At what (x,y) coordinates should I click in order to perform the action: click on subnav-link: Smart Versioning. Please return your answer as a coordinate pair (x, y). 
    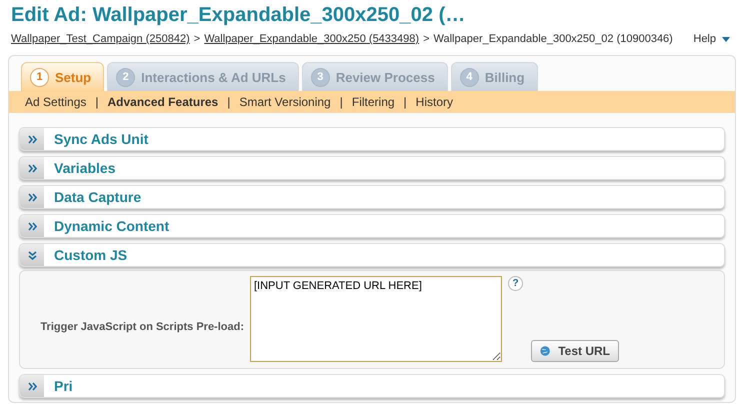
    Looking at the image, I should click on (285, 102).